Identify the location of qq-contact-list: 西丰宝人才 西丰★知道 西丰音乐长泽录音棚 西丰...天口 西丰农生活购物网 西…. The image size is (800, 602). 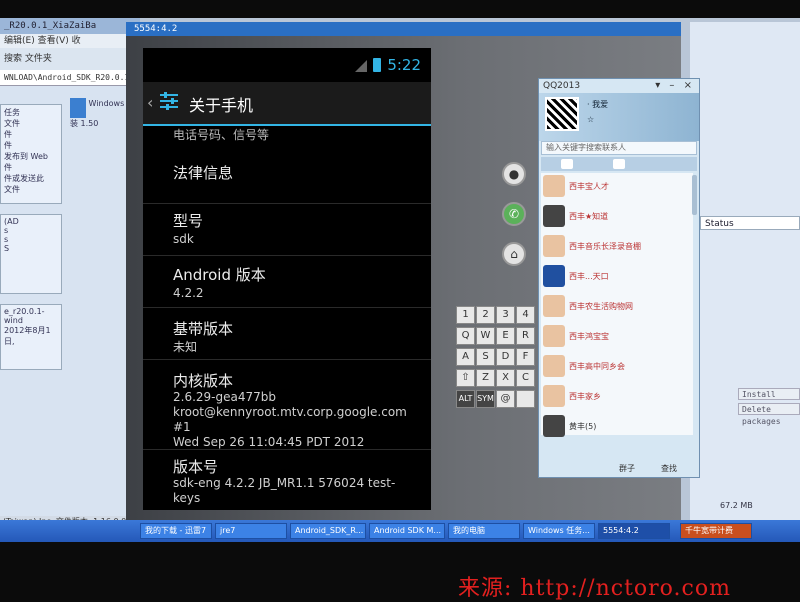
(617, 305).